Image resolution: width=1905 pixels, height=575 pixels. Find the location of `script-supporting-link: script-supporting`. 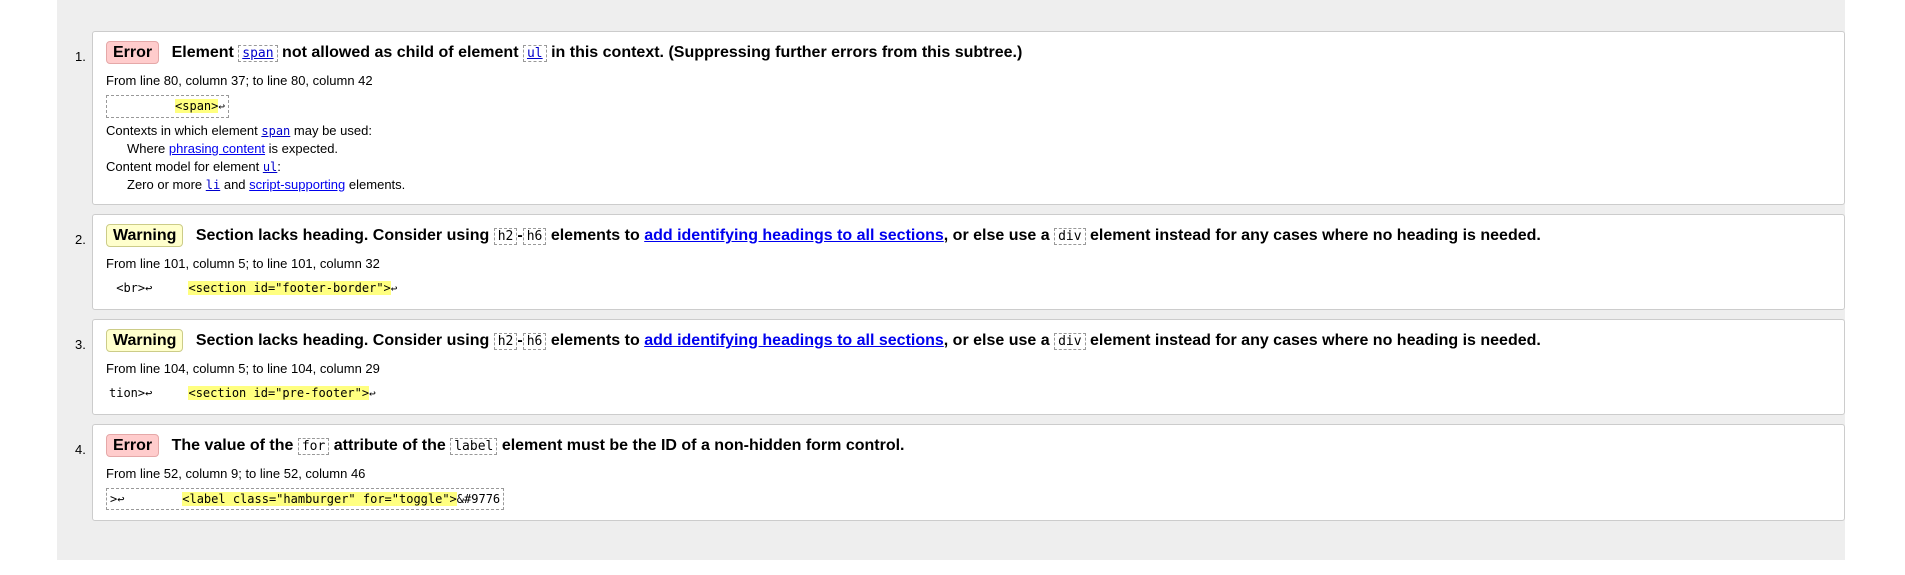

script-supporting-link: script-supporting is located at coordinates (297, 184).